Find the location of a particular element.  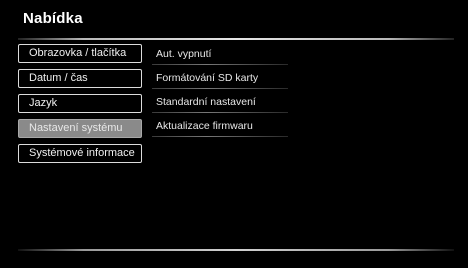

menu-item-system-info: Systémové informace is located at coordinates (80, 153).